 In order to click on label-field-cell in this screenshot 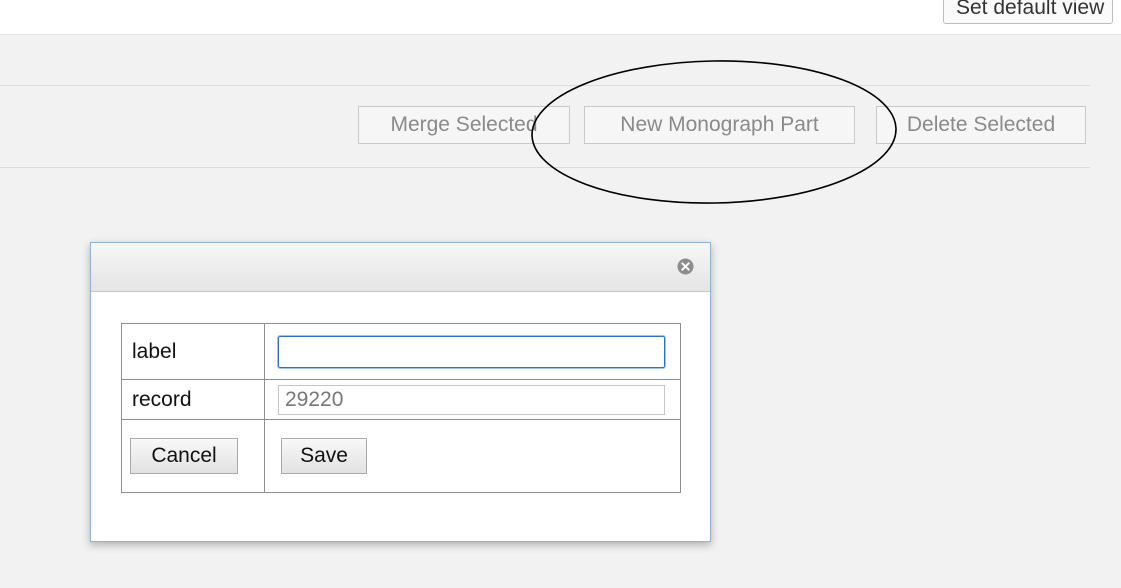, I will do `click(472, 351)`.